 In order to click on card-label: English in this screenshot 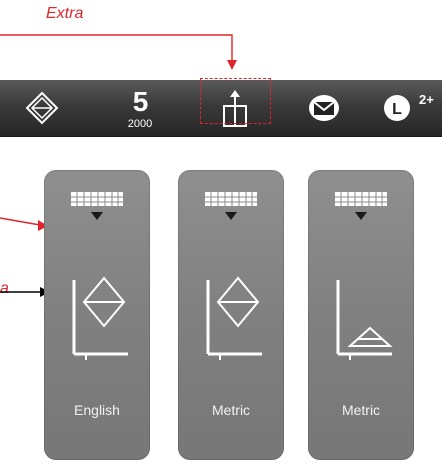, I will do `click(97, 410)`.